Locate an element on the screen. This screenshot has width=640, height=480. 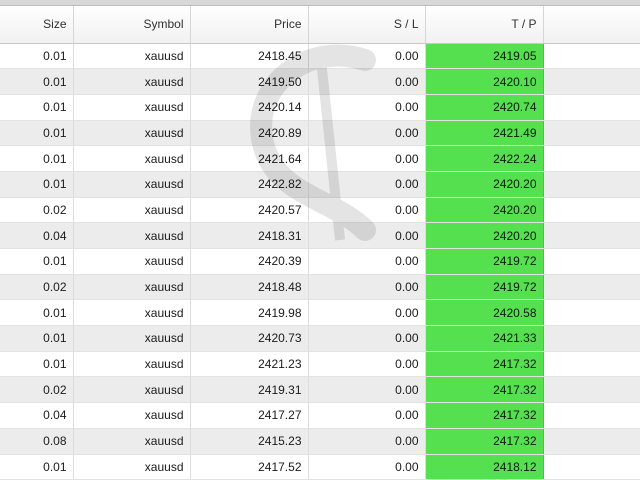
cell-take-profit: 2419.05 is located at coordinates (484, 56).